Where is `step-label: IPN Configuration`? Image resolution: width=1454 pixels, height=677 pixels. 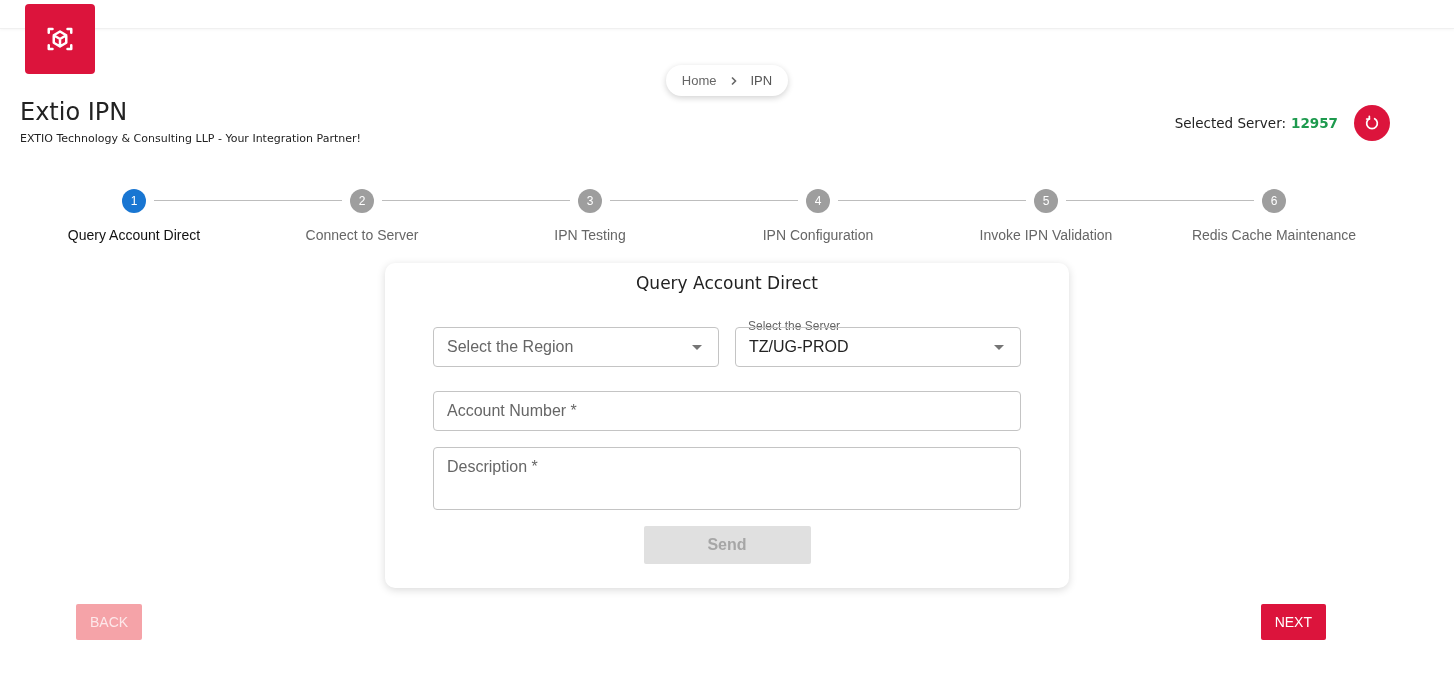
step-label: IPN Configuration is located at coordinates (818, 235).